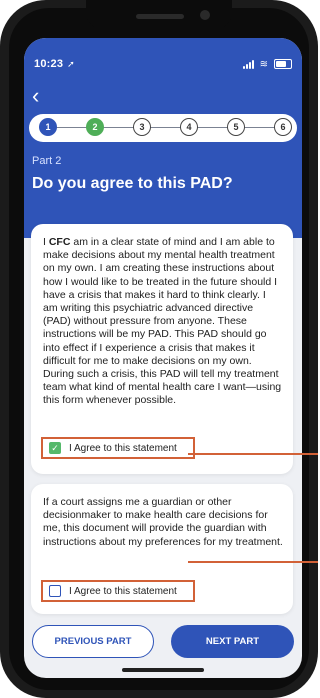 This screenshot has height=698, width=320. I want to click on navigation-buttons: PREVIOUS PART NEXT PART, so click(163, 645).